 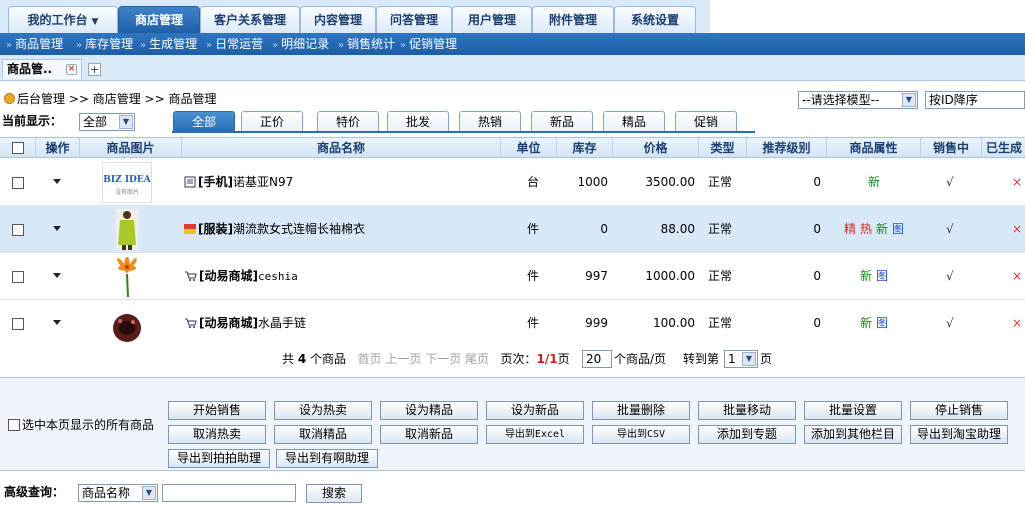 I want to click on stop-sale-button: 停止销售, so click(x=959, y=410).